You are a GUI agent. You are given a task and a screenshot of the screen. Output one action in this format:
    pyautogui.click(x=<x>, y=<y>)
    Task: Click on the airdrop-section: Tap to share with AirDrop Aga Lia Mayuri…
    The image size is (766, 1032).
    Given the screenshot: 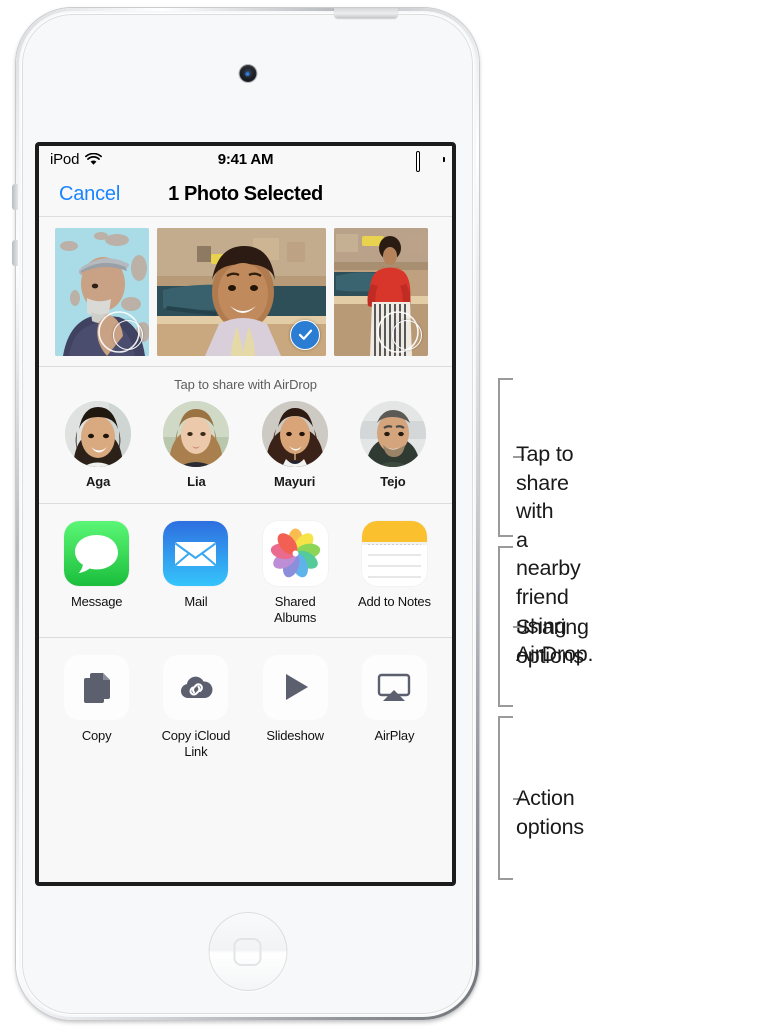 What is the action you would take?
    pyautogui.click(x=245, y=435)
    